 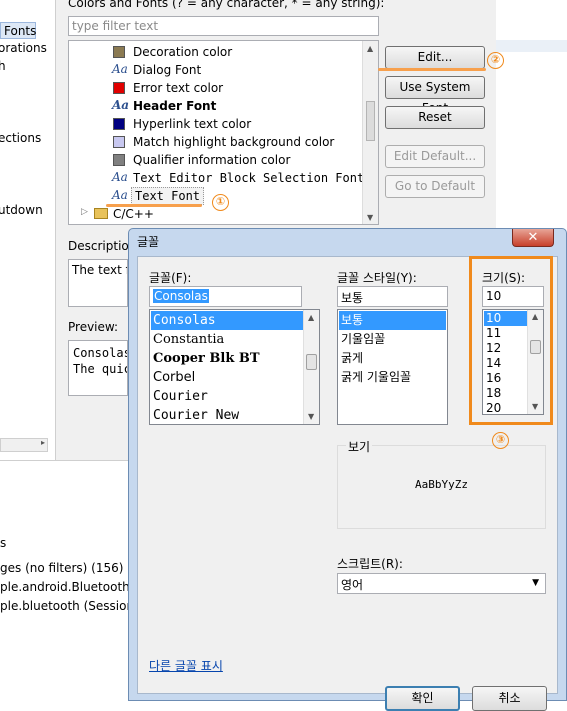 What do you see at coordinates (98, 368) in the screenshot?
I see `preview-box: Consolas The quic` at bounding box center [98, 368].